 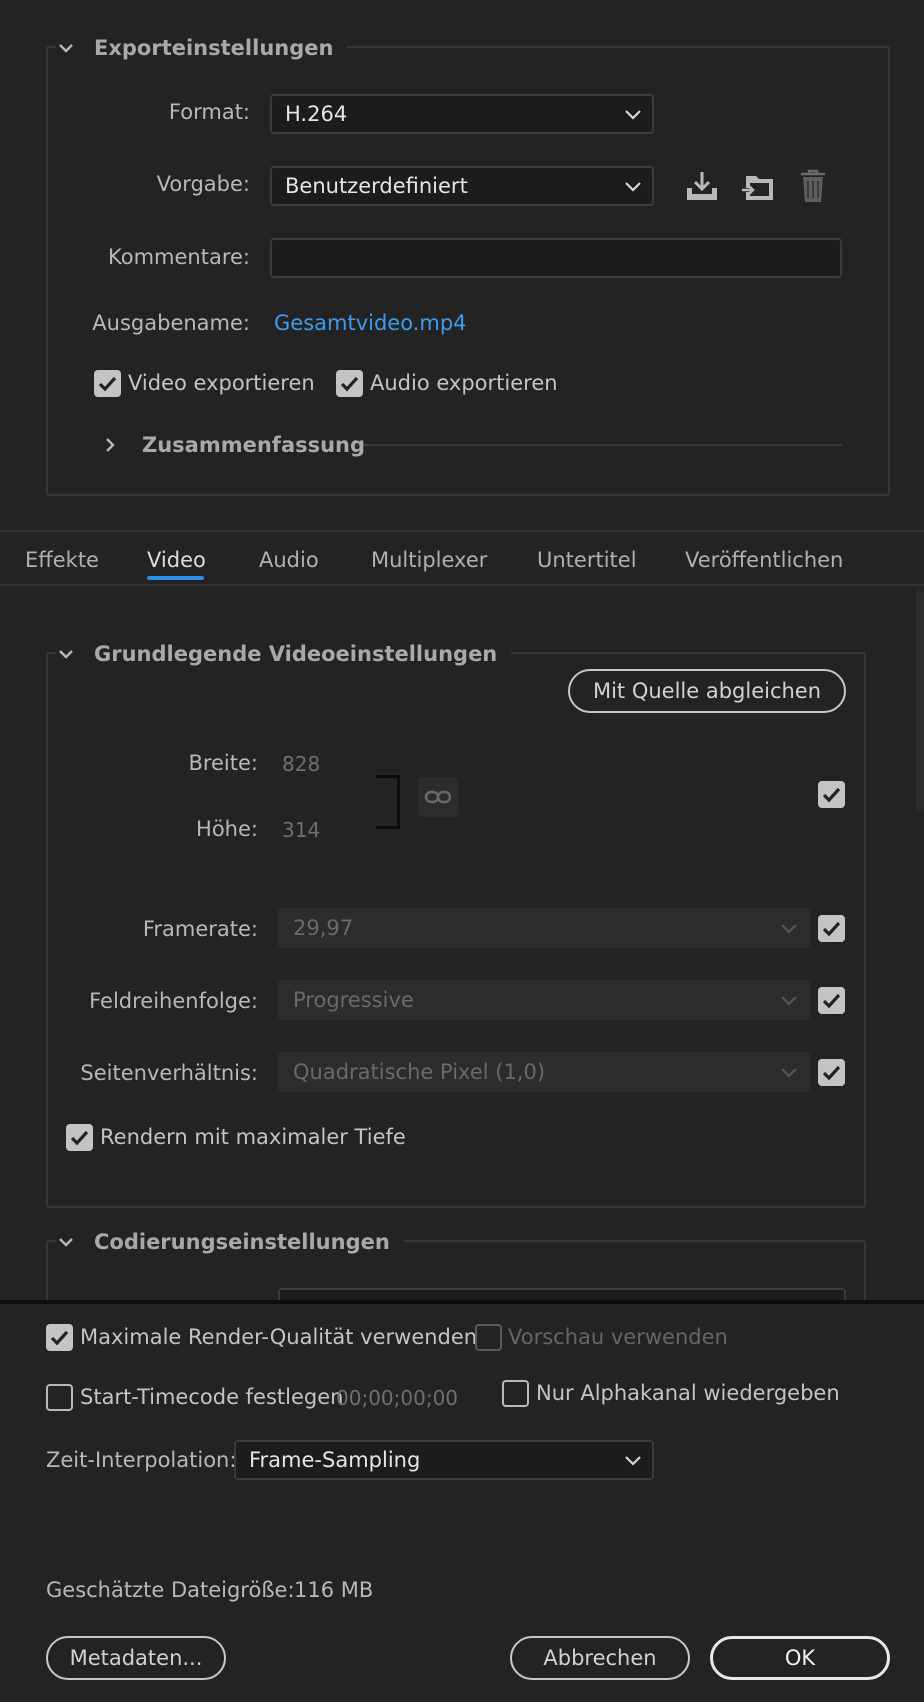 I want to click on preview-checkbox, so click(x=488, y=1337).